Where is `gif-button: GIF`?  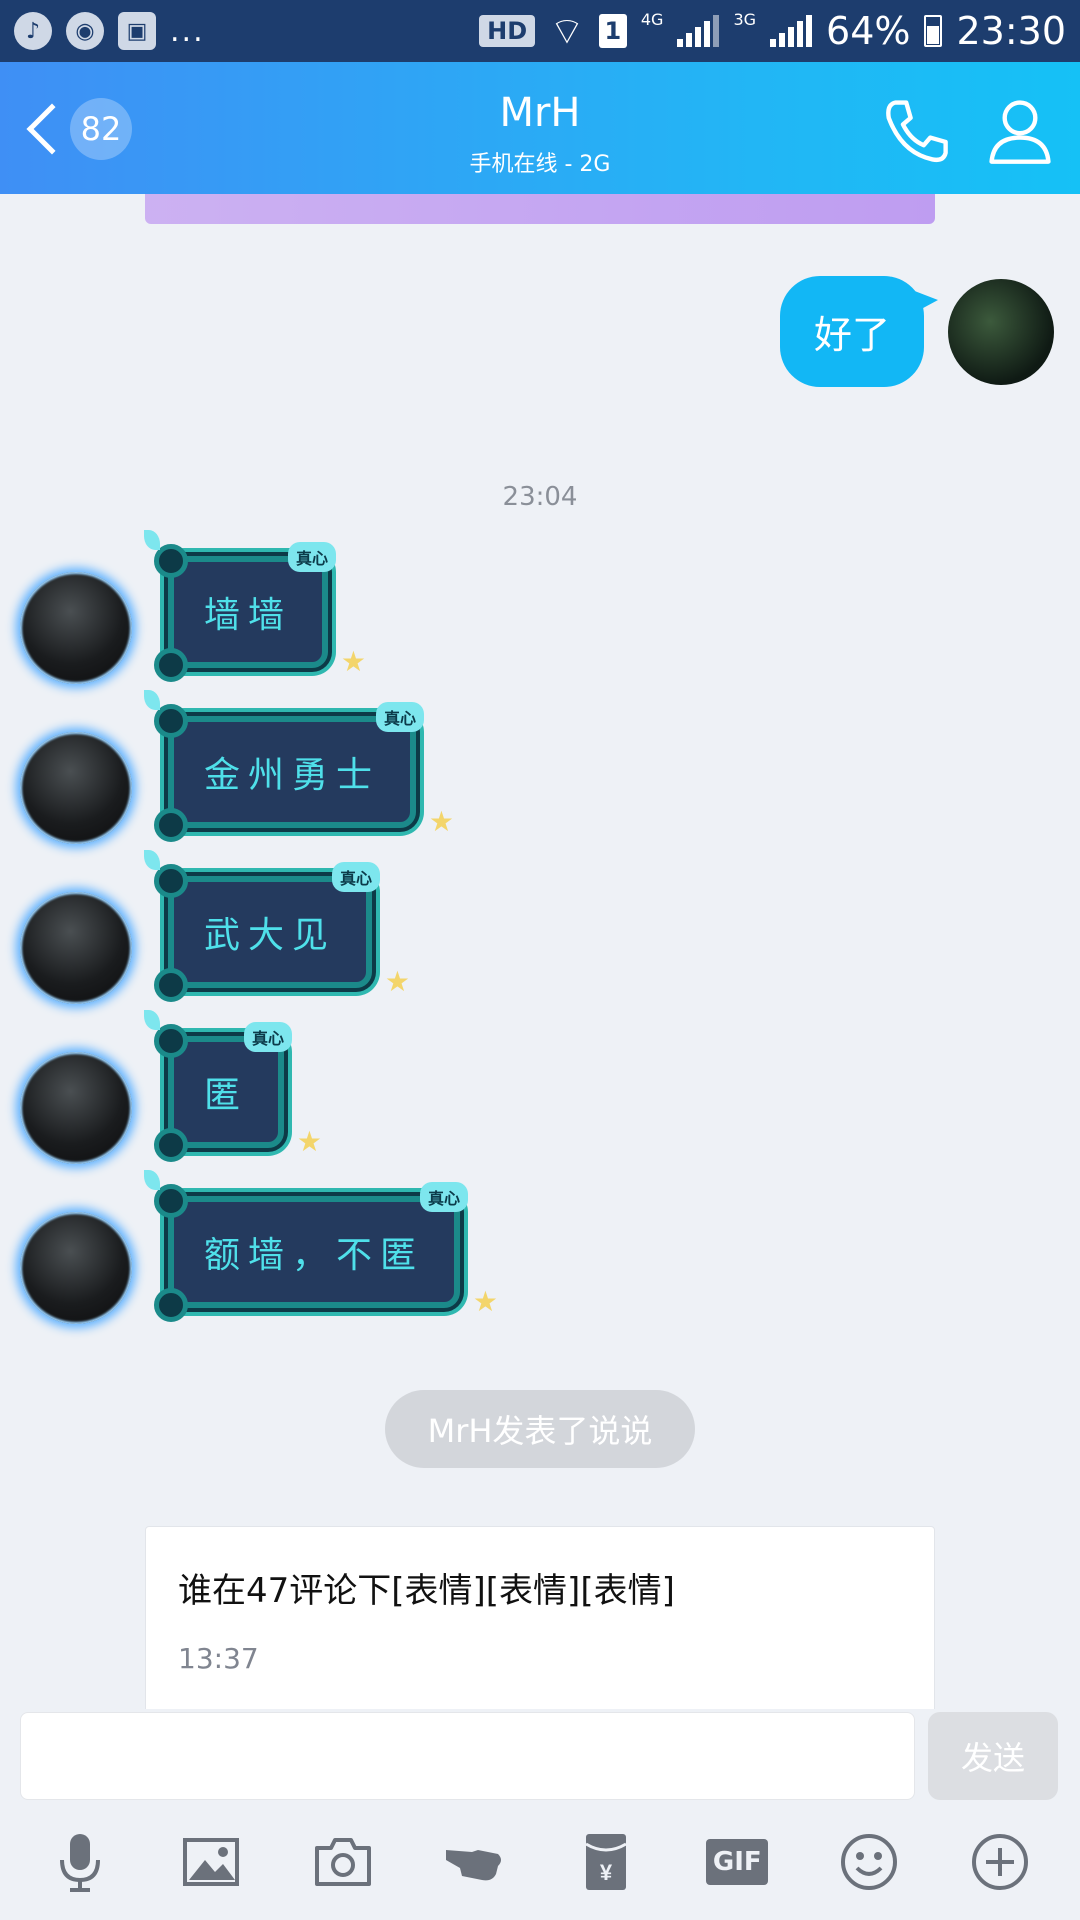 gif-button: GIF is located at coordinates (737, 1862).